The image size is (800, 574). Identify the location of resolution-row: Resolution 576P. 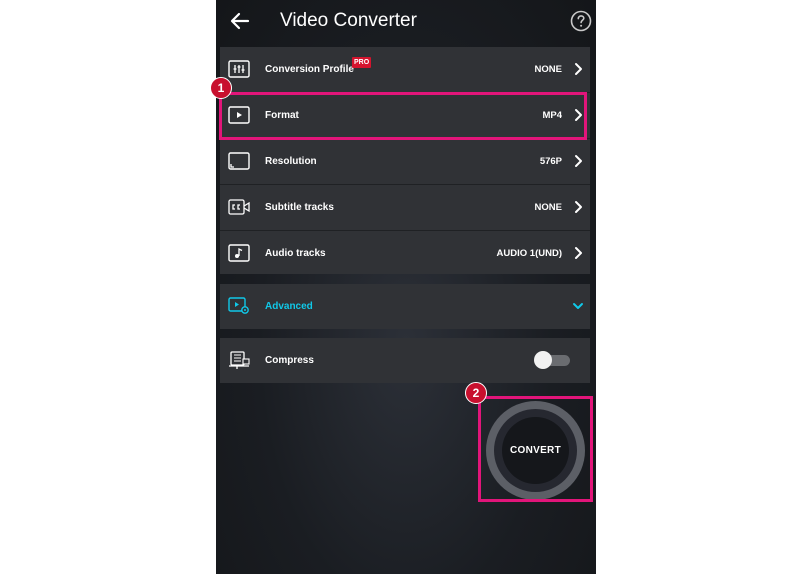
(405, 161).